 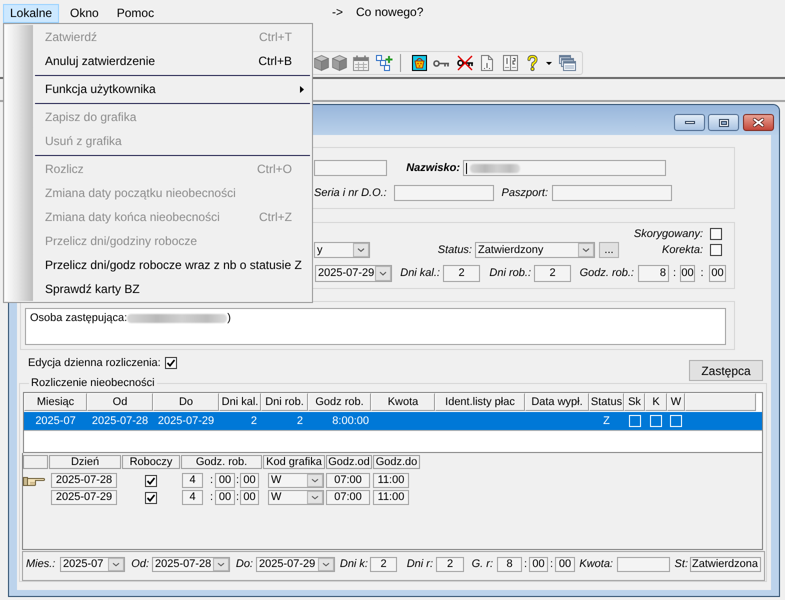 What do you see at coordinates (606, 421) in the screenshot?
I see `table-cell-text: Z` at bounding box center [606, 421].